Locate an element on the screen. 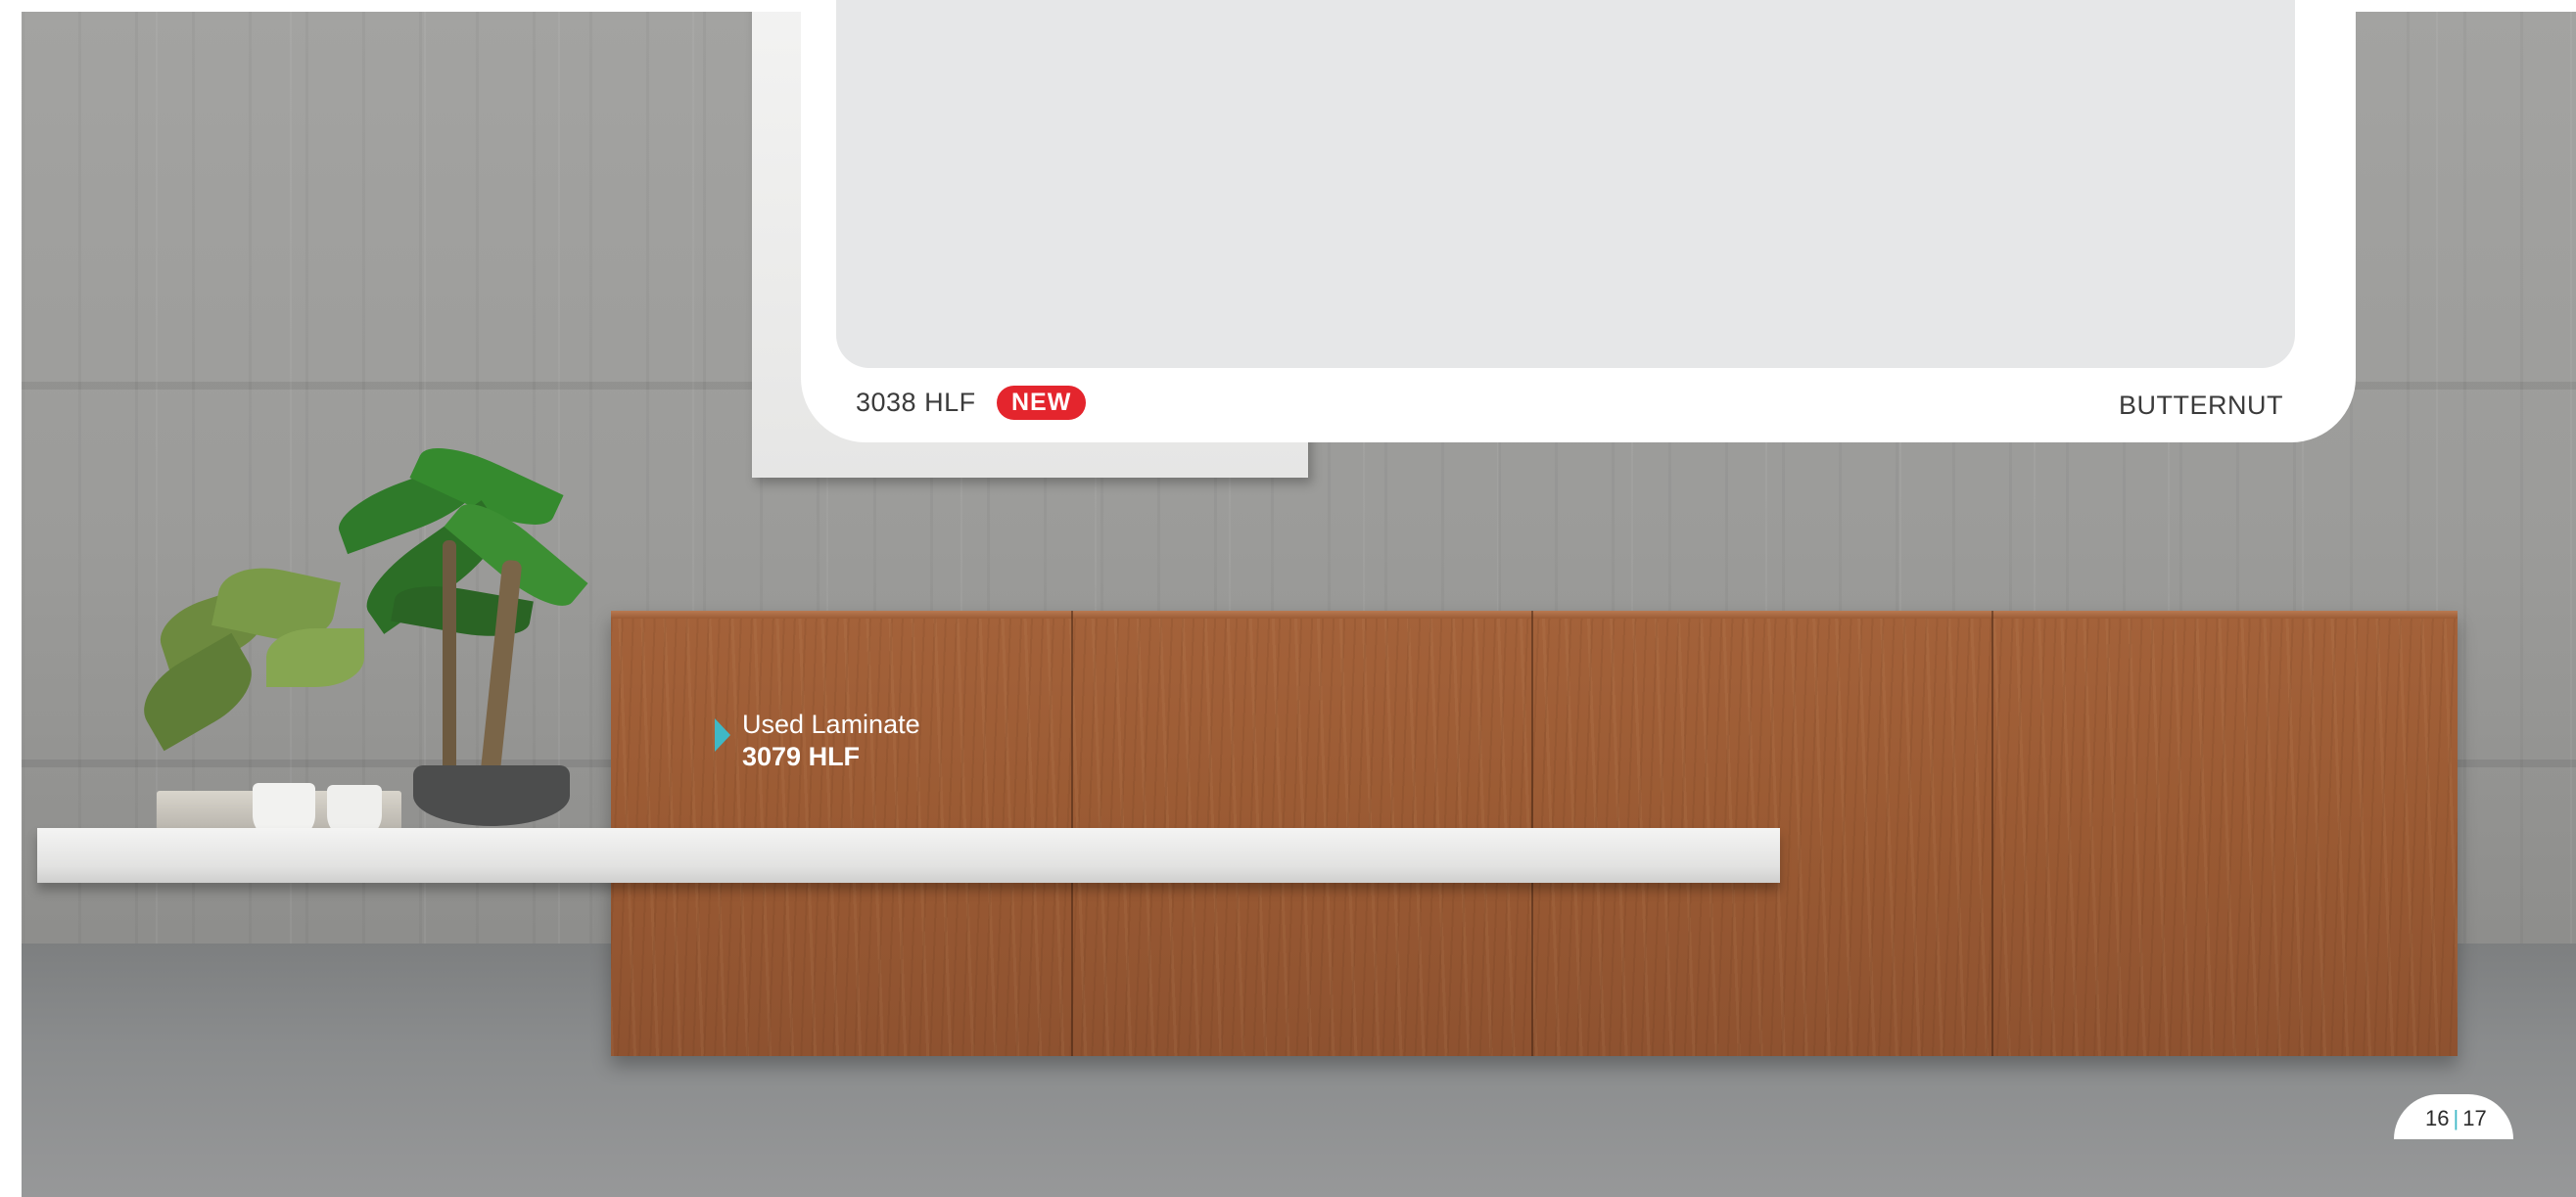 This screenshot has width=2576, height=1197. laminate-marker-icon is located at coordinates (722, 735).